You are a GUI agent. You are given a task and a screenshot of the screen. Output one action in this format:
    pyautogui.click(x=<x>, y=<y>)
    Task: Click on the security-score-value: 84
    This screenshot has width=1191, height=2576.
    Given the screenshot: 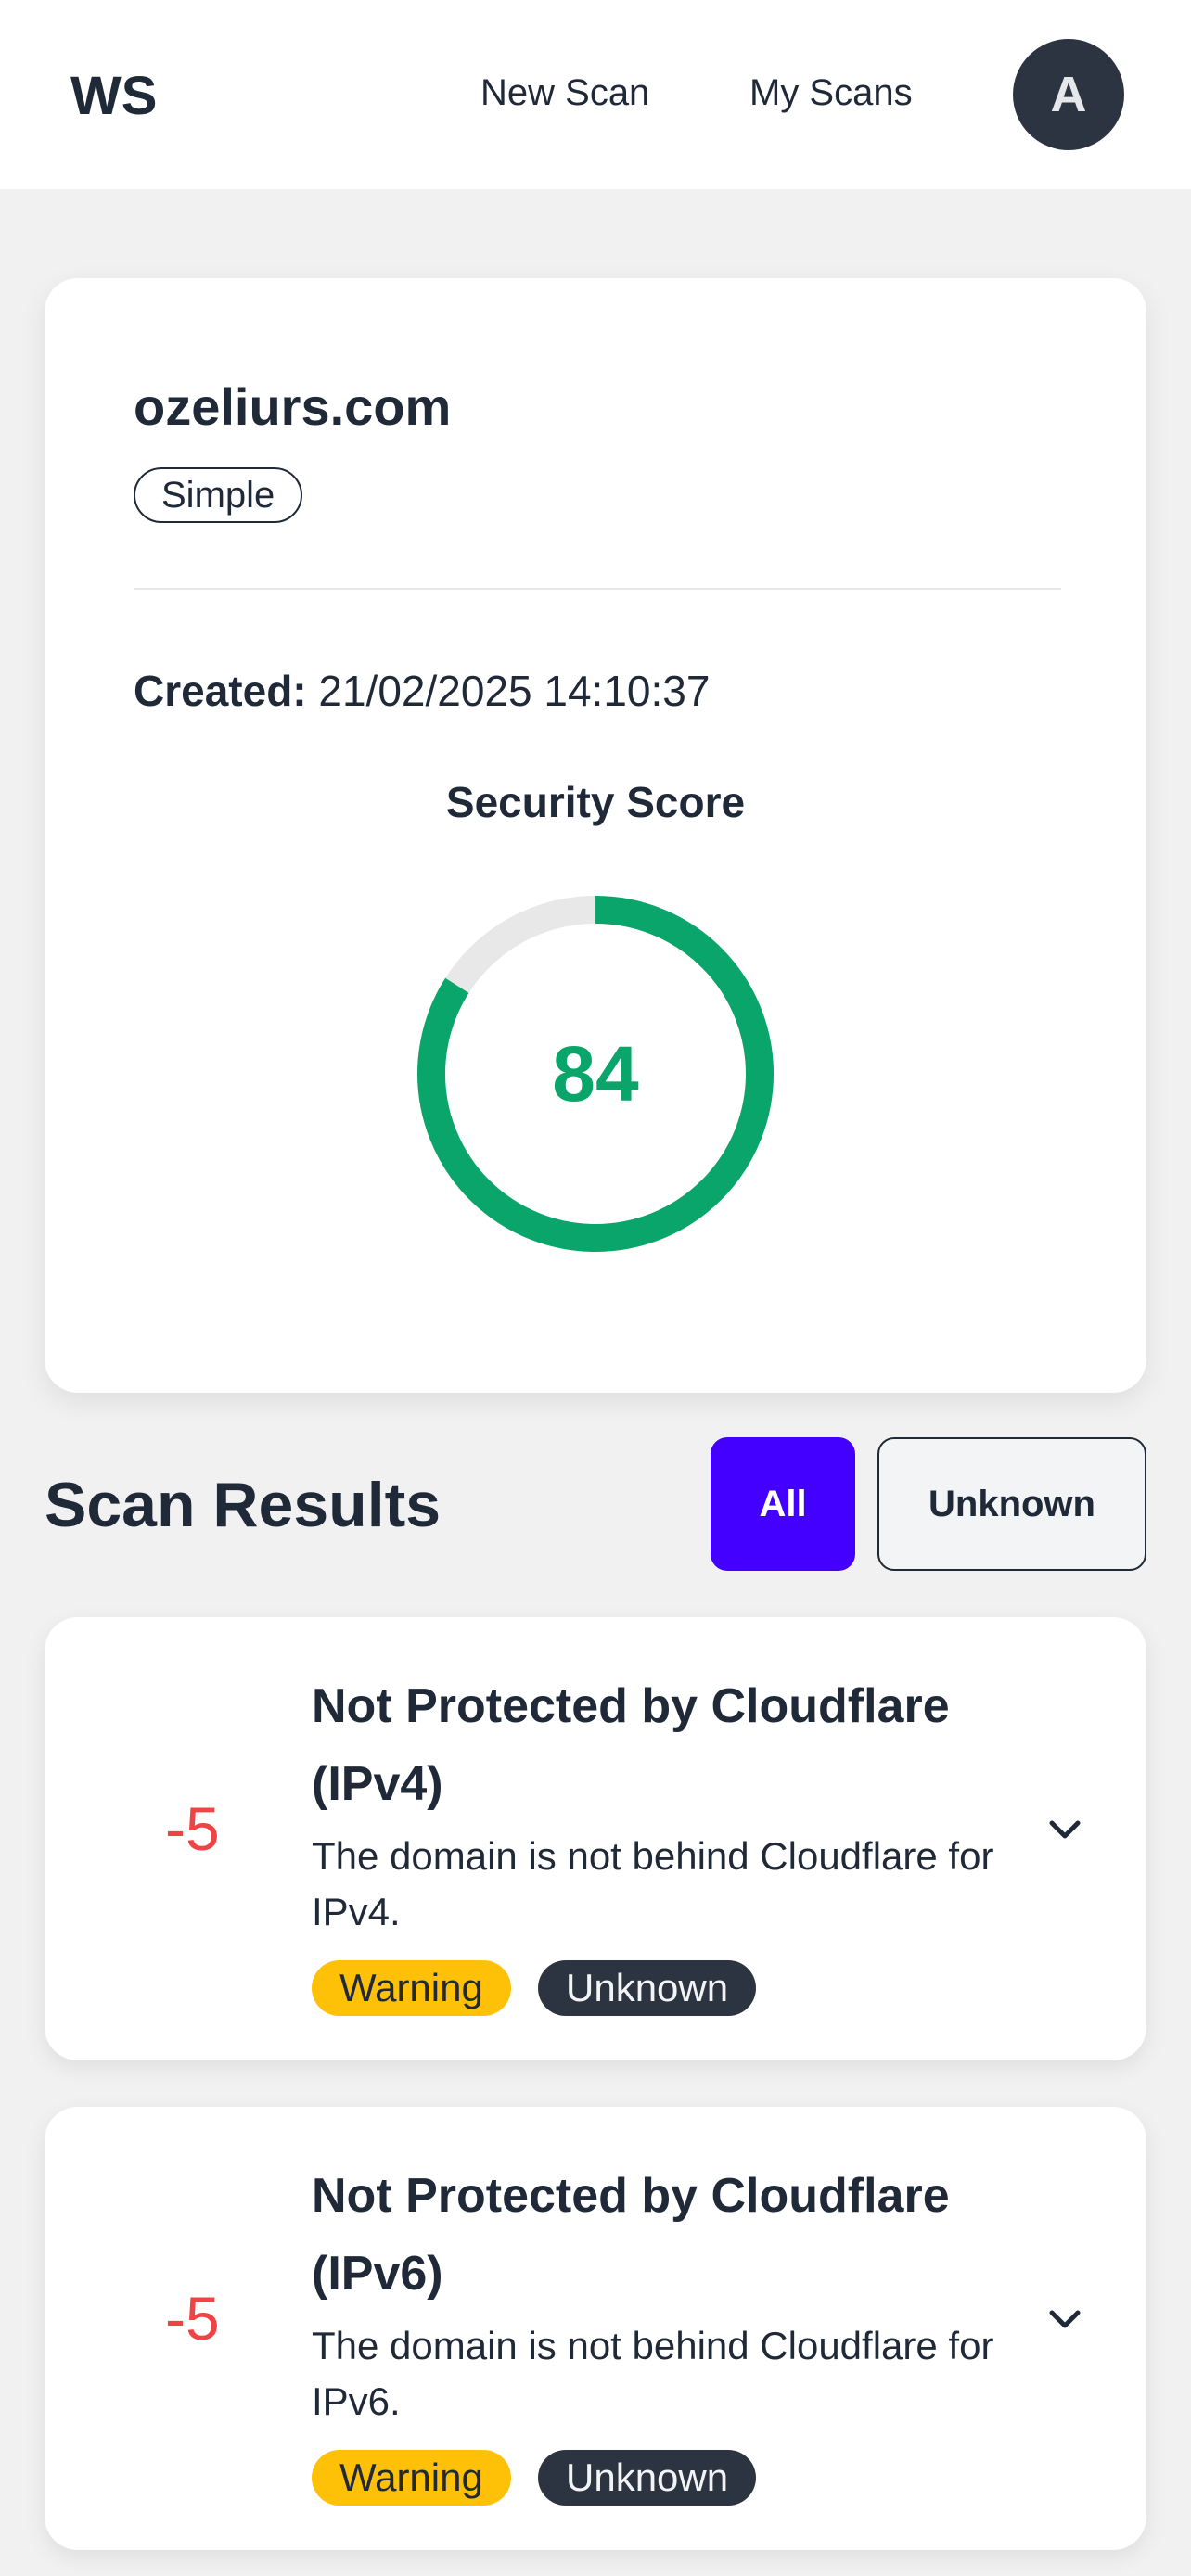 What is the action you would take?
    pyautogui.click(x=595, y=1073)
    